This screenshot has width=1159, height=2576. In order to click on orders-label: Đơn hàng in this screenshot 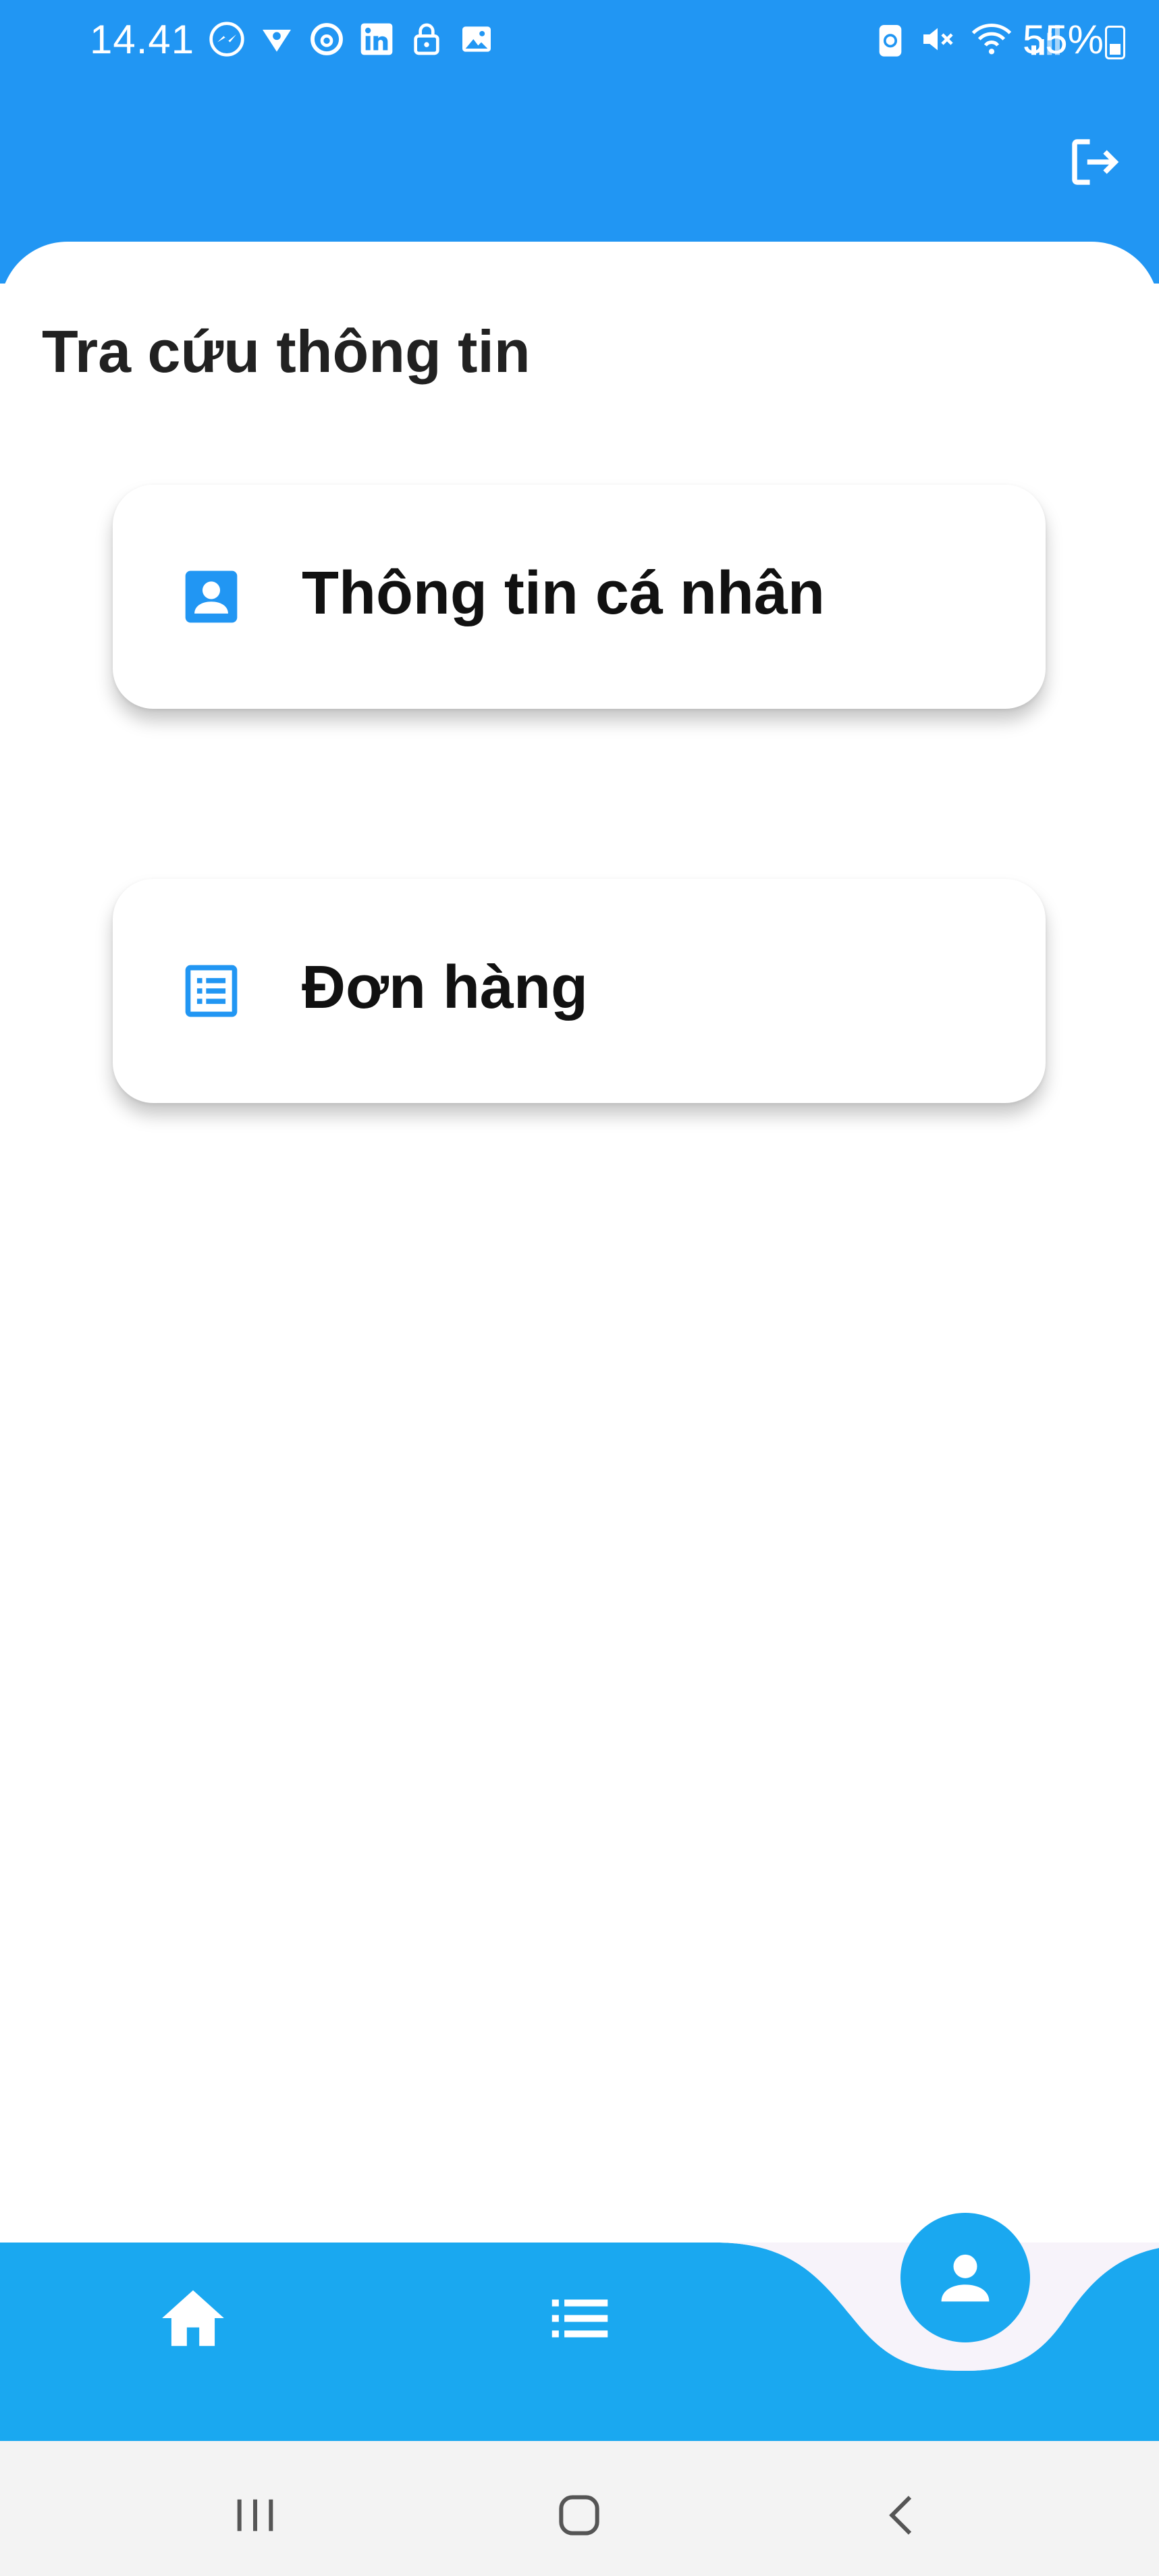, I will do `click(445, 987)`.